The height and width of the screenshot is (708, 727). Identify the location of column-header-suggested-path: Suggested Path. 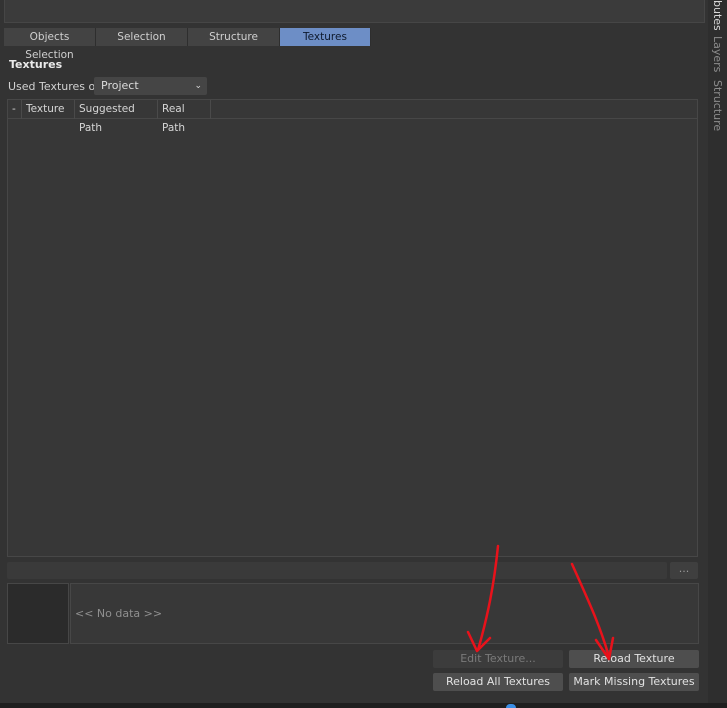
(116, 117).